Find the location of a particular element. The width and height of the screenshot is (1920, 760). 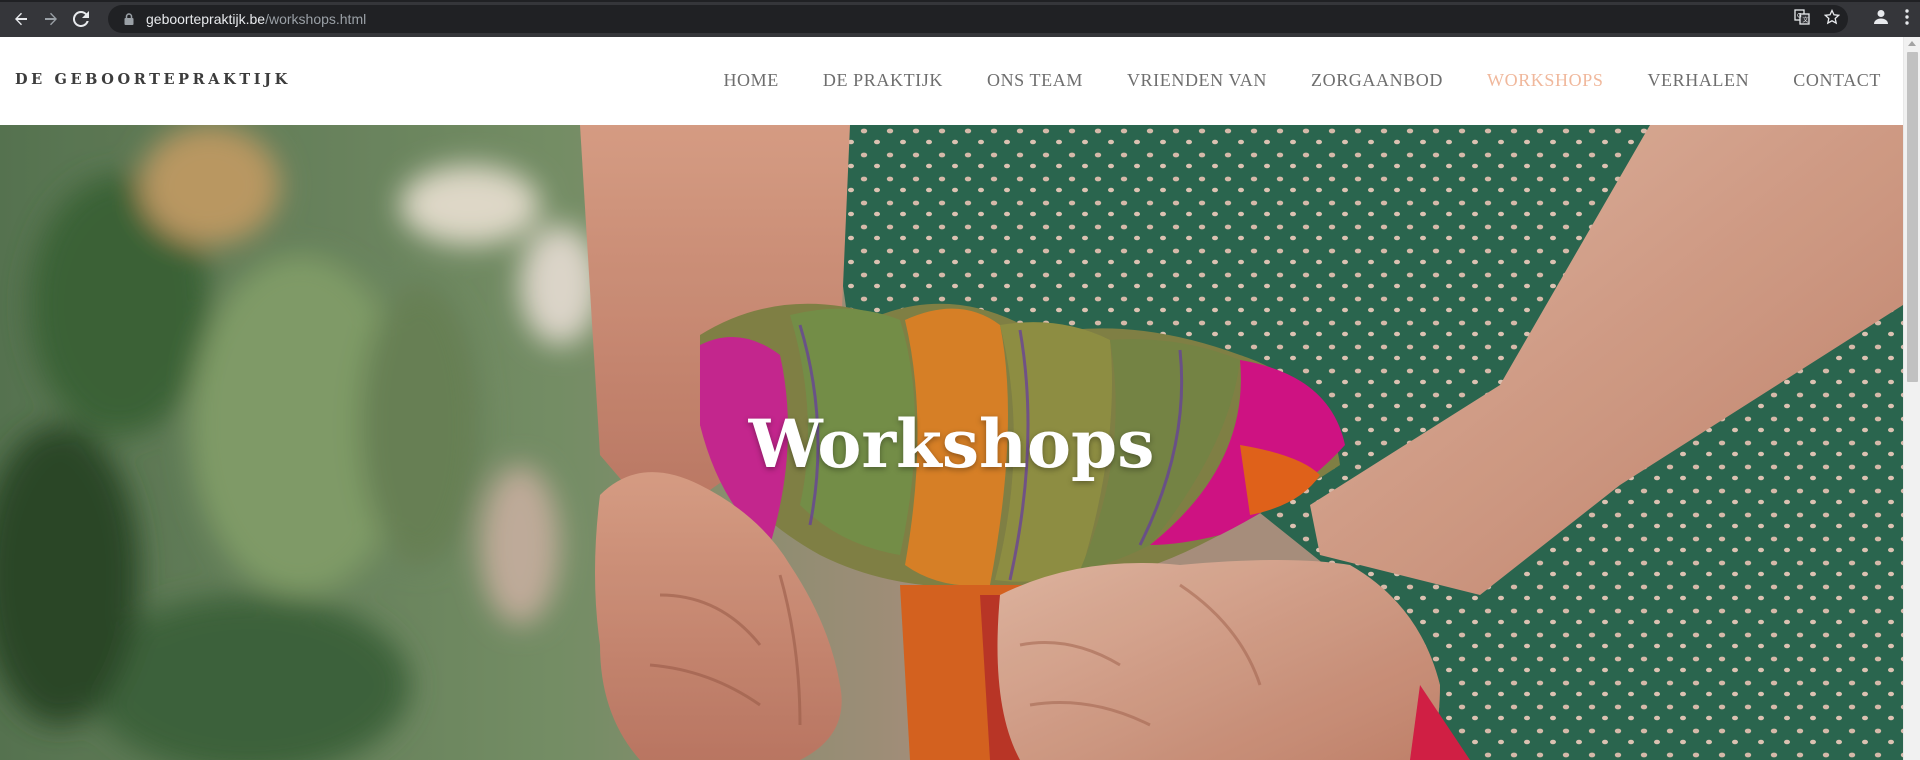

forward-button is located at coordinates (51, 19).